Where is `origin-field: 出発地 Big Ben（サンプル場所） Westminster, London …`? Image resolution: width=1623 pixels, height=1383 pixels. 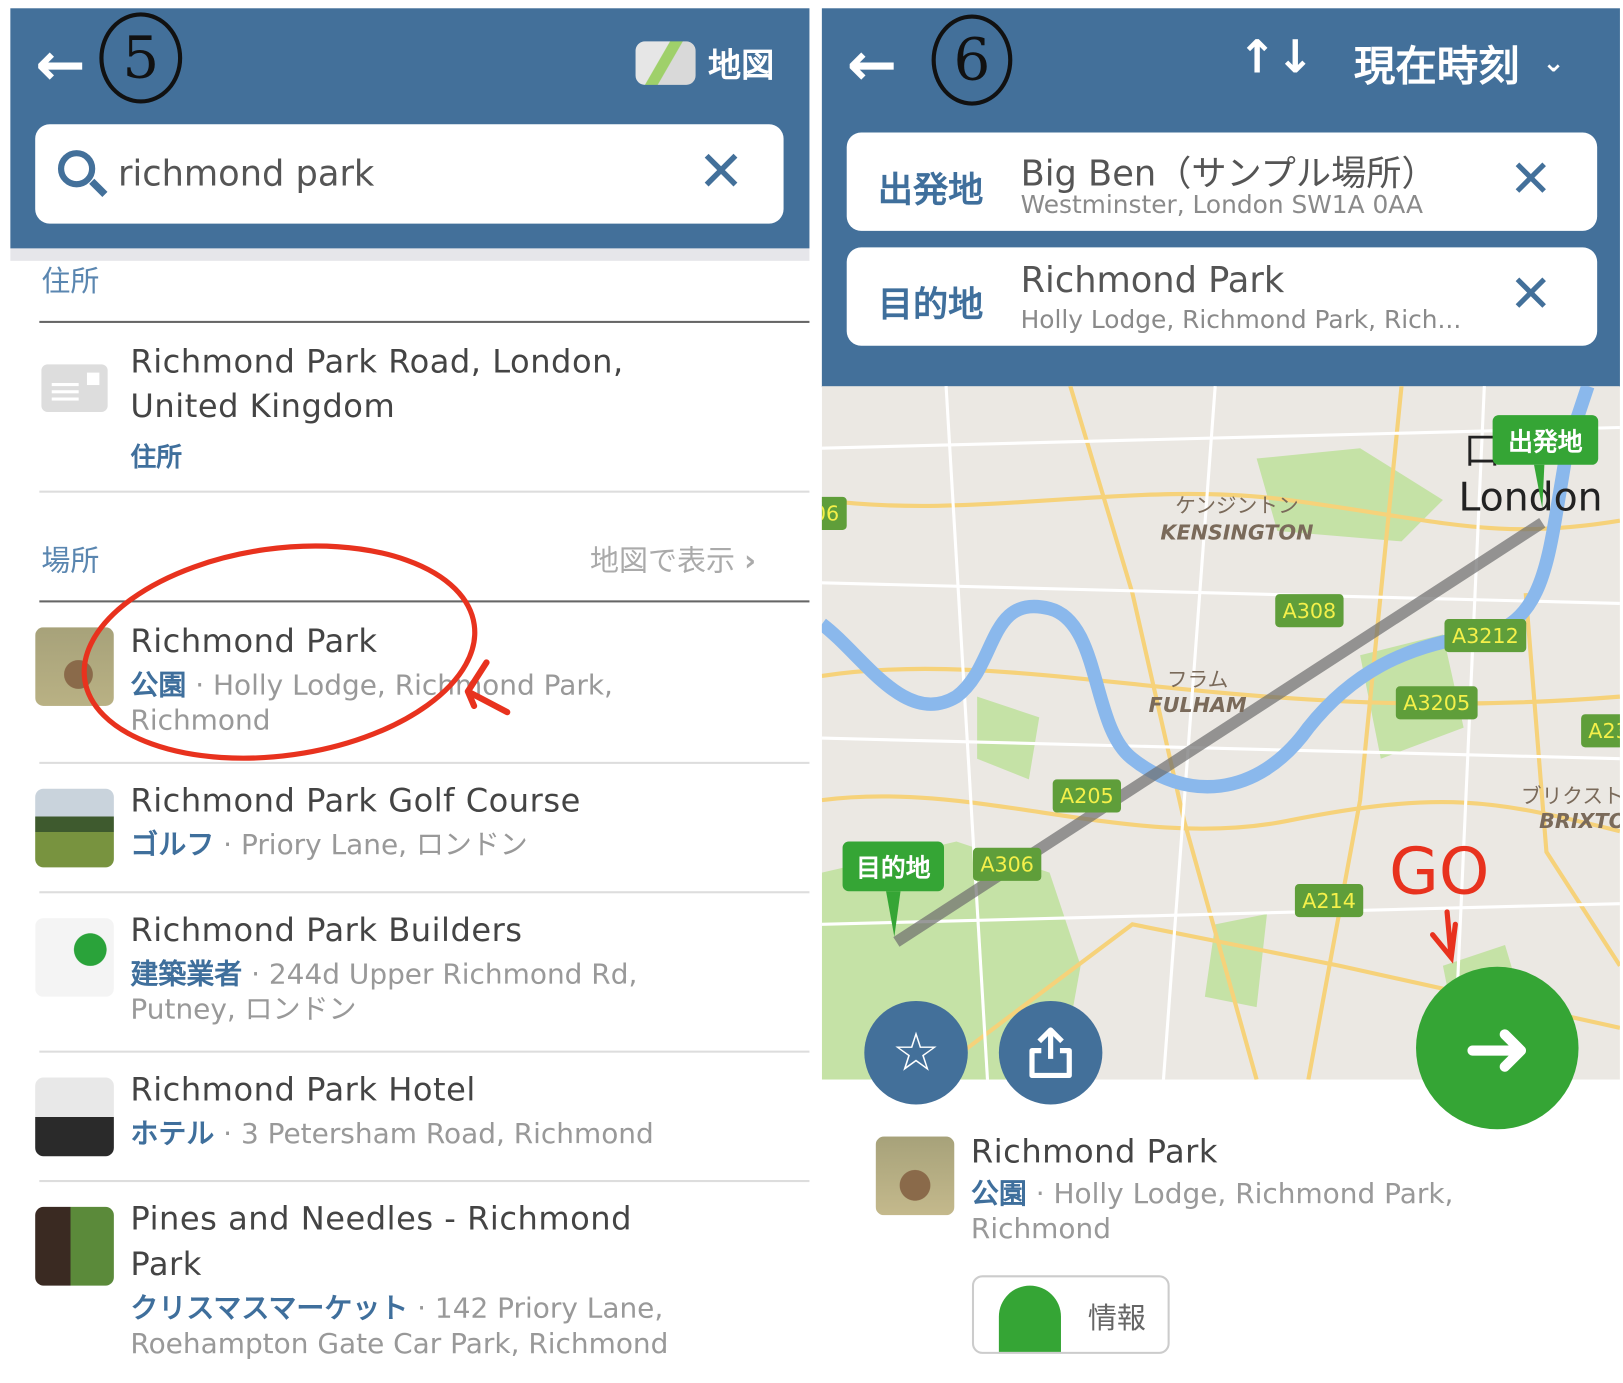
origin-field: 出発地 Big Ben（サンプル場所） Westminster, London … is located at coordinates (1222, 181).